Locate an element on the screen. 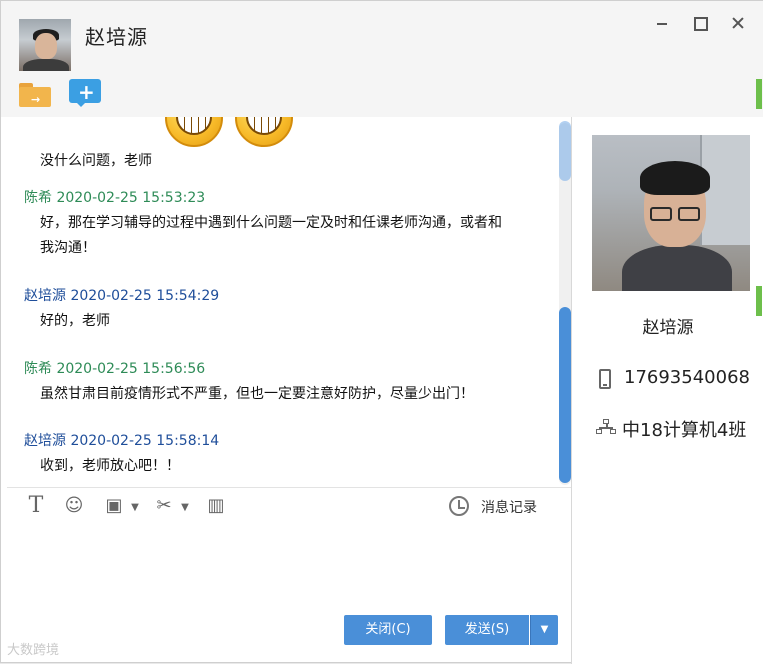 This screenshot has height=664, width=763. close-icon is located at coordinates (738, 23).